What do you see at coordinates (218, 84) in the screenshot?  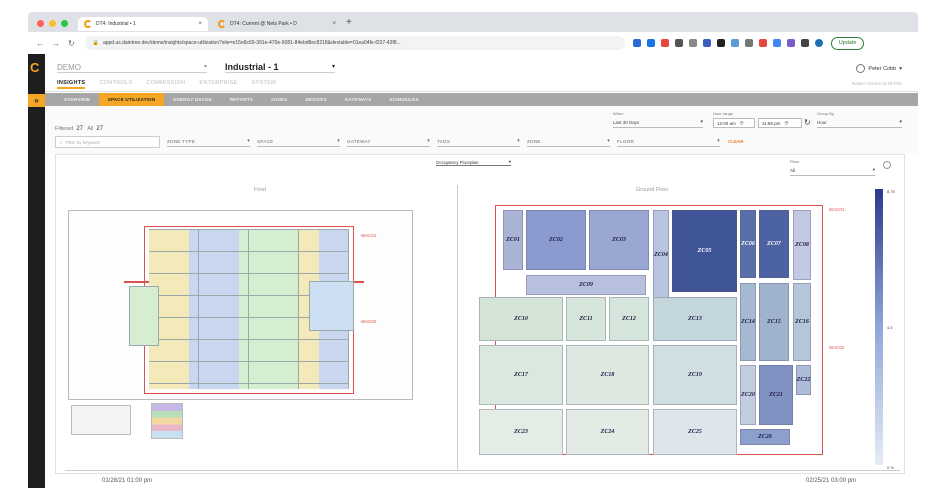 I see `nav-enterprise: ENTERPRISE` at bounding box center [218, 84].